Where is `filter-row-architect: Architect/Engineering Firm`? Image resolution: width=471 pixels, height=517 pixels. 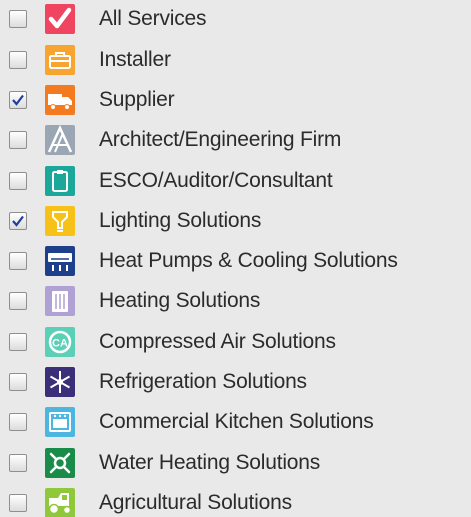 filter-row-architect: Architect/Engineering Firm is located at coordinates (235, 140).